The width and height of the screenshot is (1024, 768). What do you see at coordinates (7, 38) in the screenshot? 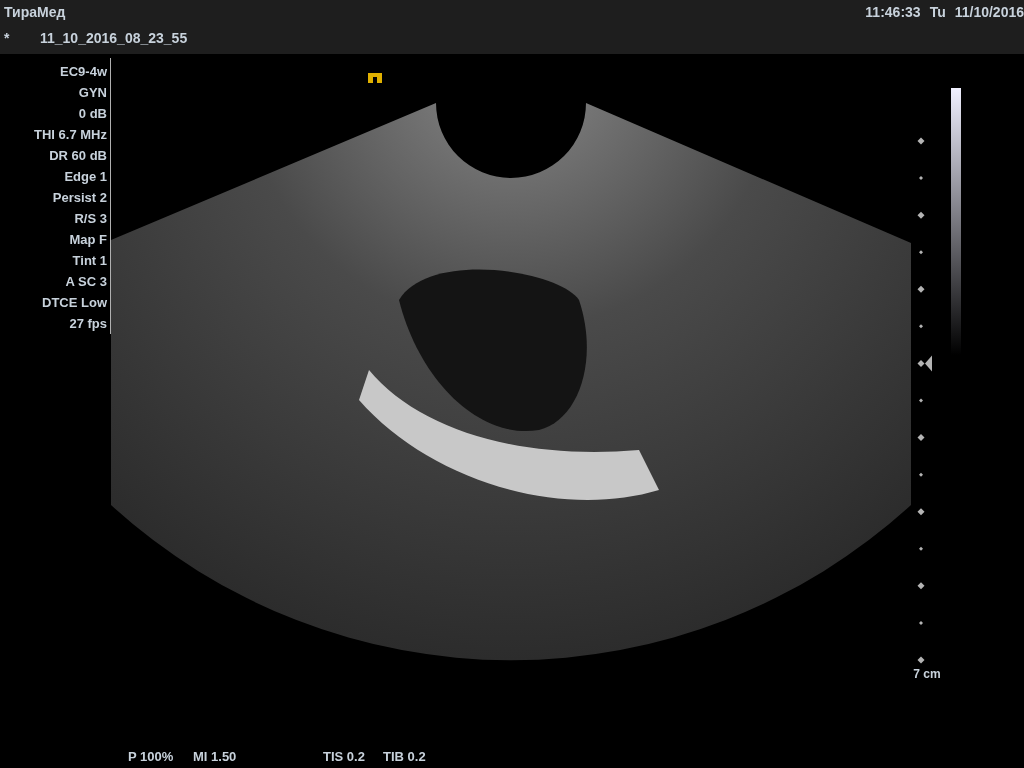
I see `study-marker: *` at bounding box center [7, 38].